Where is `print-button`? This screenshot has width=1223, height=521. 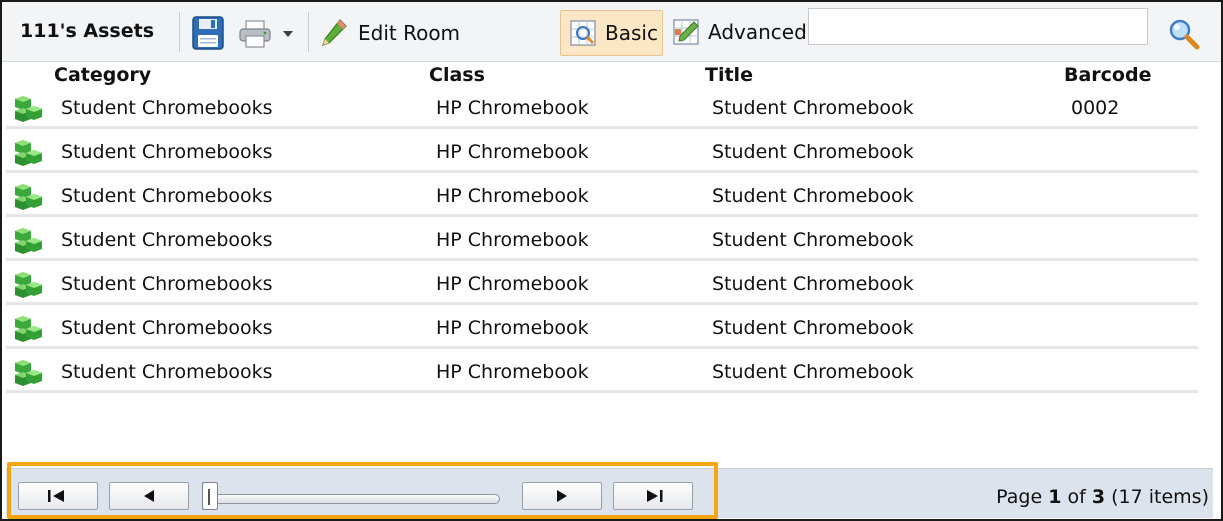 print-button is located at coordinates (266, 34).